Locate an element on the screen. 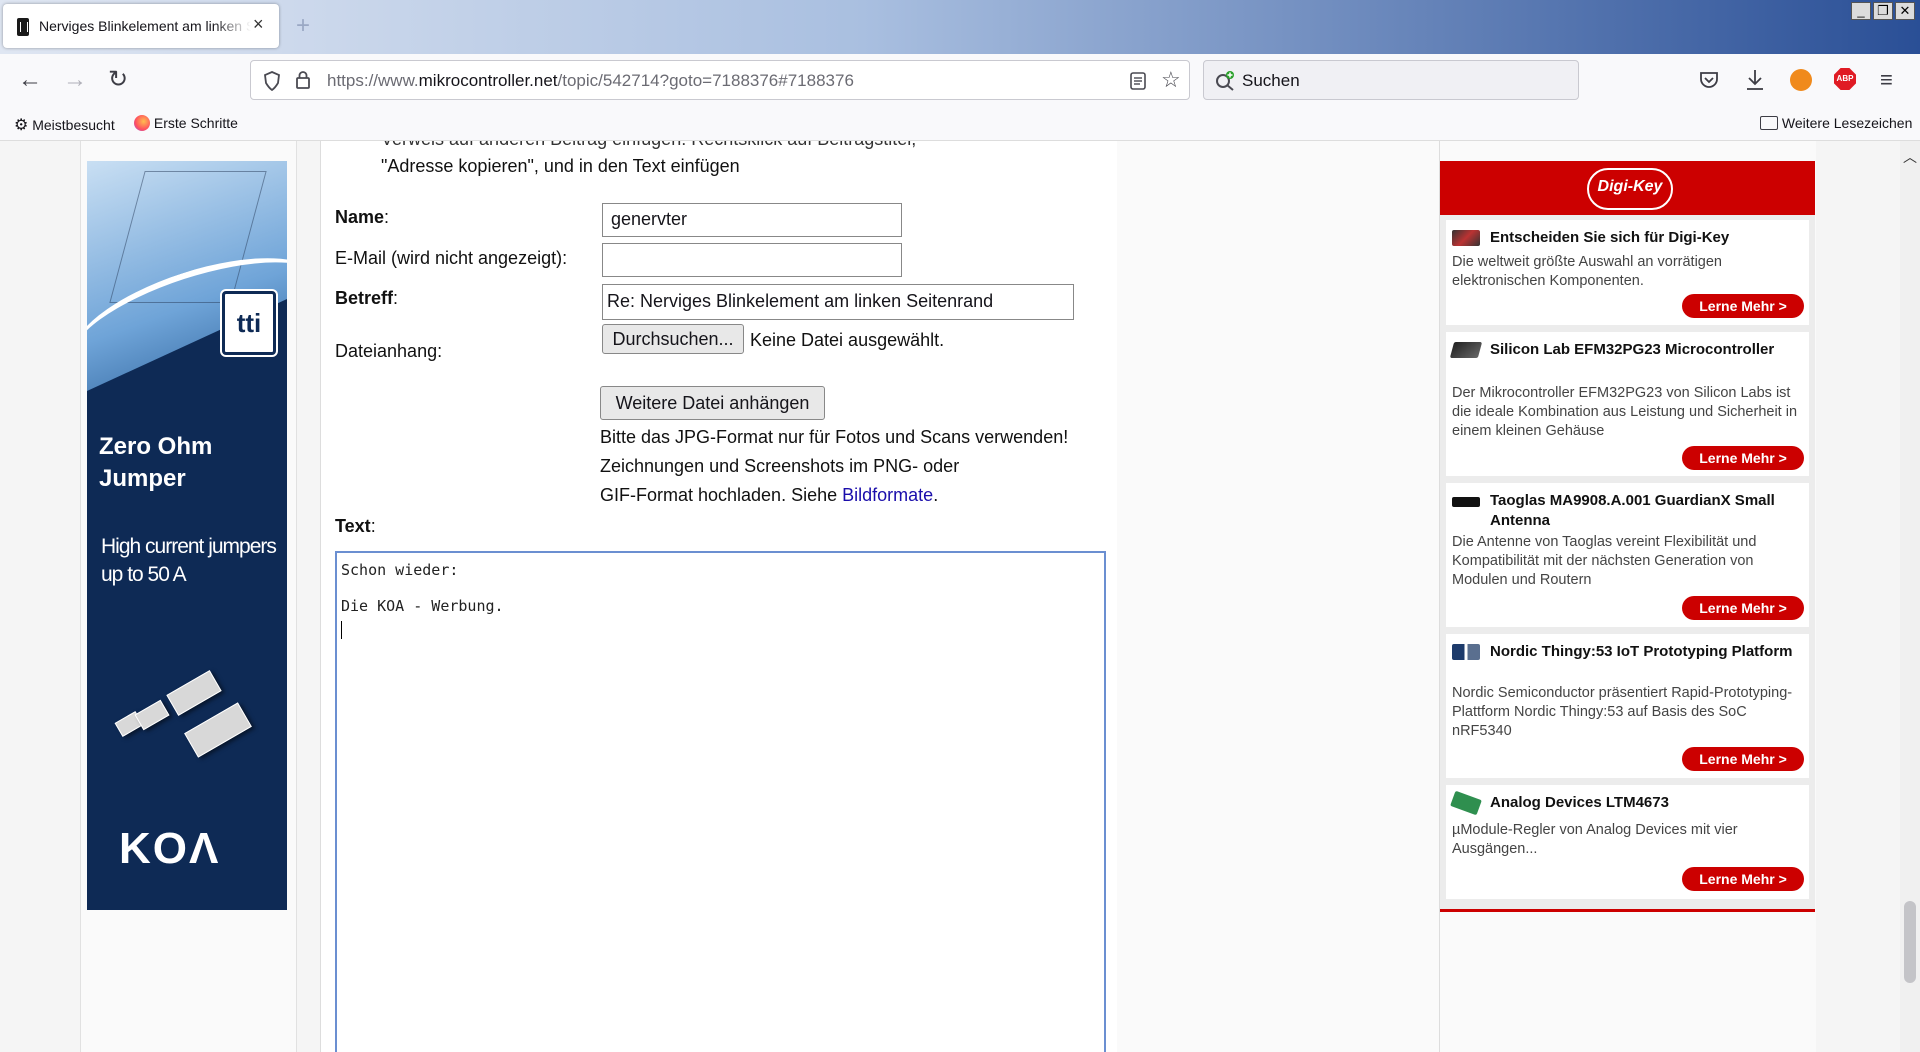 The height and width of the screenshot is (1052, 1920). ad-subheadline: High current jumpers up to 50 A is located at coordinates (189, 560).